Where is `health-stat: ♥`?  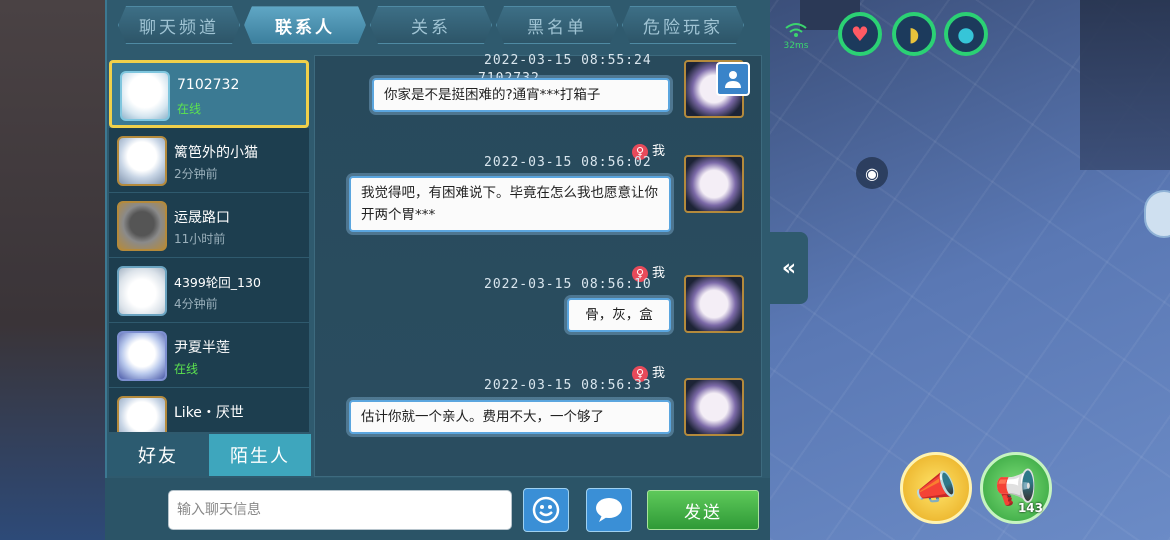
health-stat: ♥ is located at coordinates (860, 34).